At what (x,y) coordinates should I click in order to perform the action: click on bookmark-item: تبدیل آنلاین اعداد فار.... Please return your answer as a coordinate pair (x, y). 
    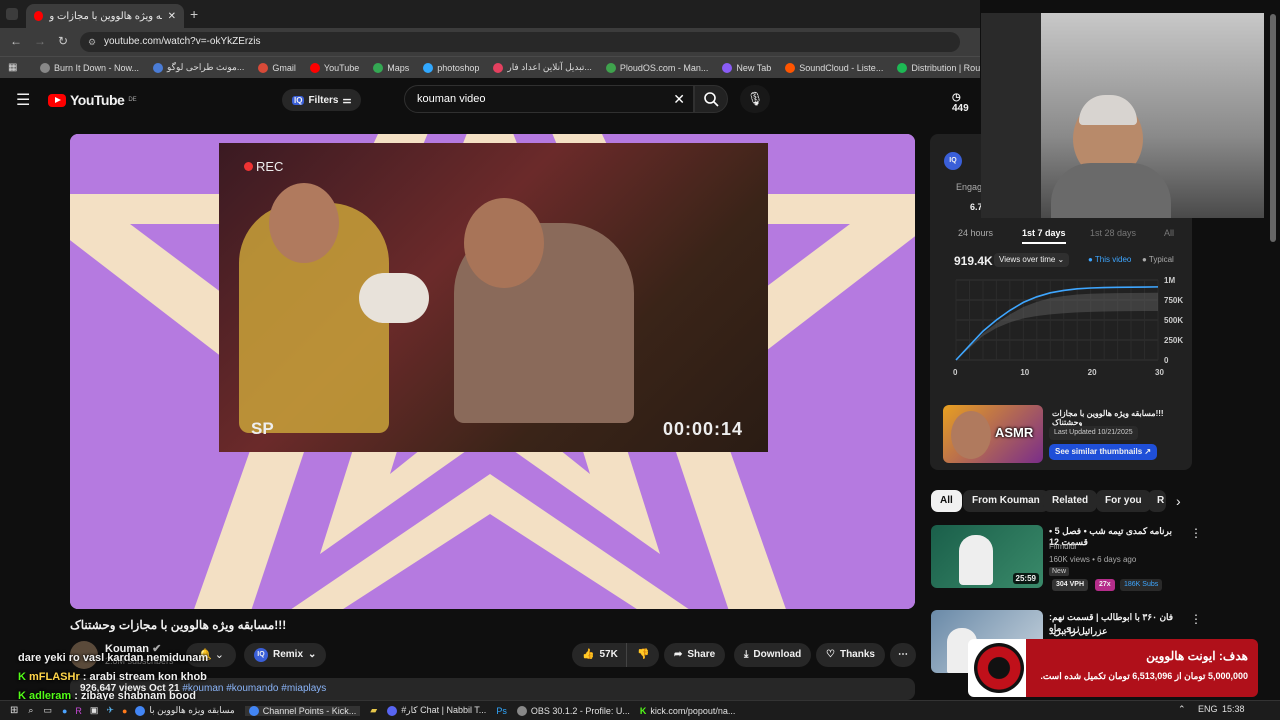
    Looking at the image, I should click on (542, 67).